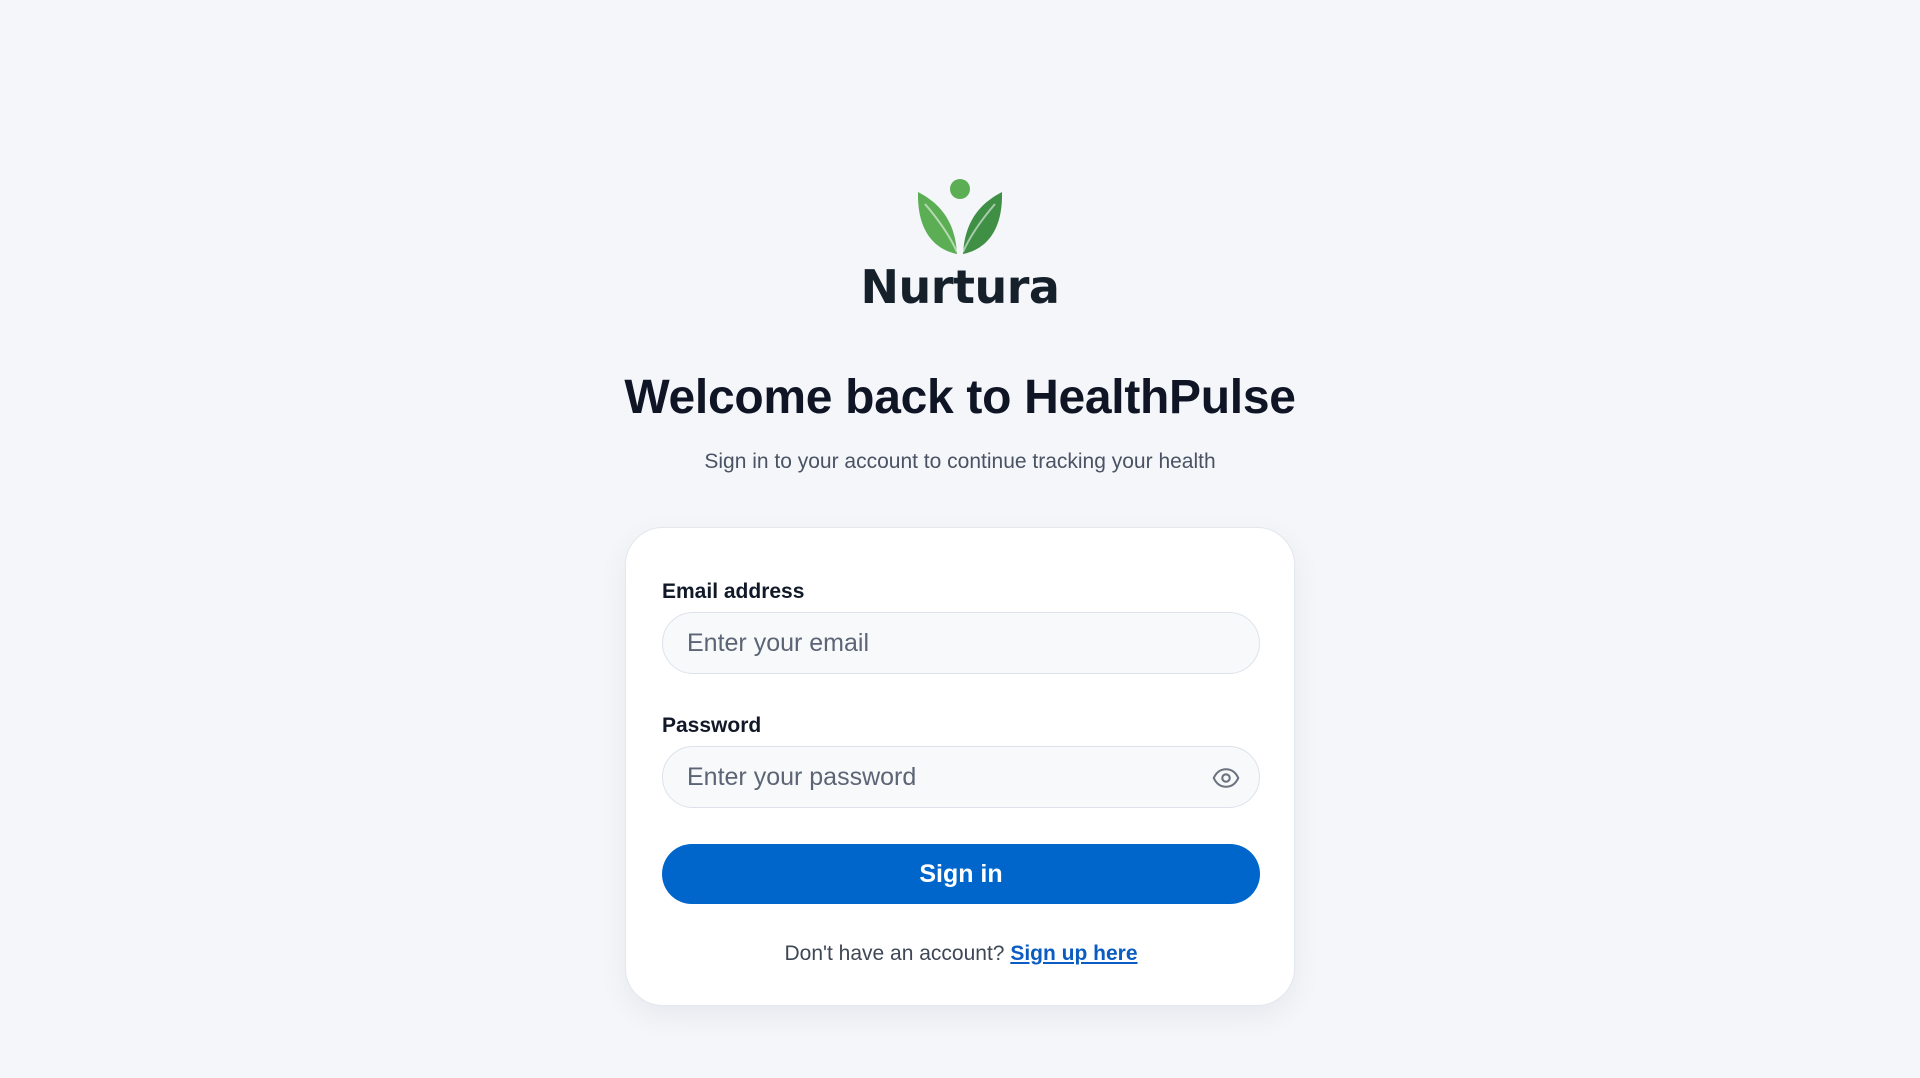 This screenshot has height=1078, width=1920. I want to click on password-field-wrapper, so click(961, 777).